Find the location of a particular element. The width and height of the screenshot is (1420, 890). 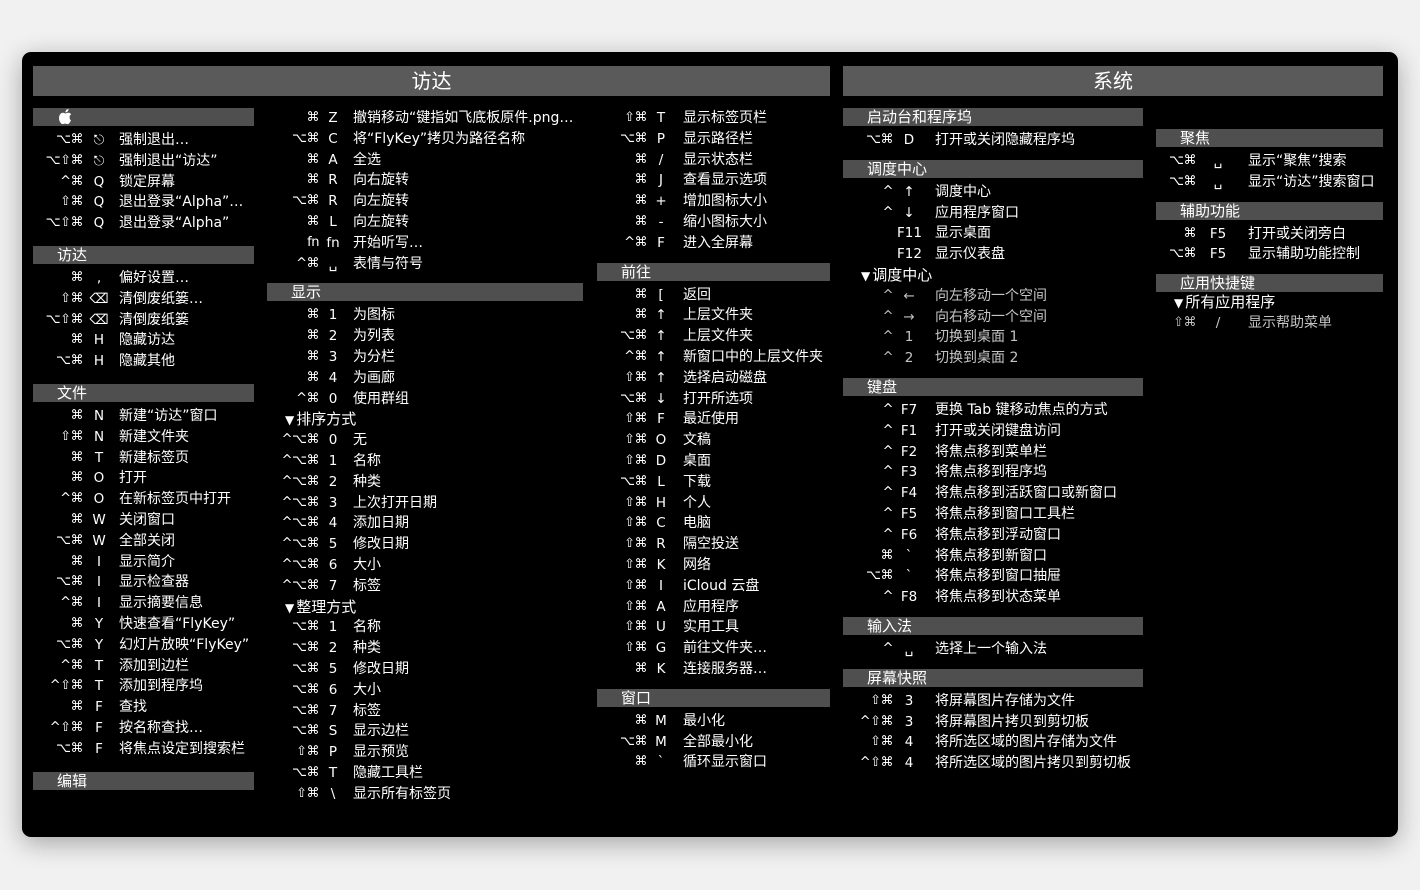

shortcut-label: 大小 is located at coordinates (367, 689).